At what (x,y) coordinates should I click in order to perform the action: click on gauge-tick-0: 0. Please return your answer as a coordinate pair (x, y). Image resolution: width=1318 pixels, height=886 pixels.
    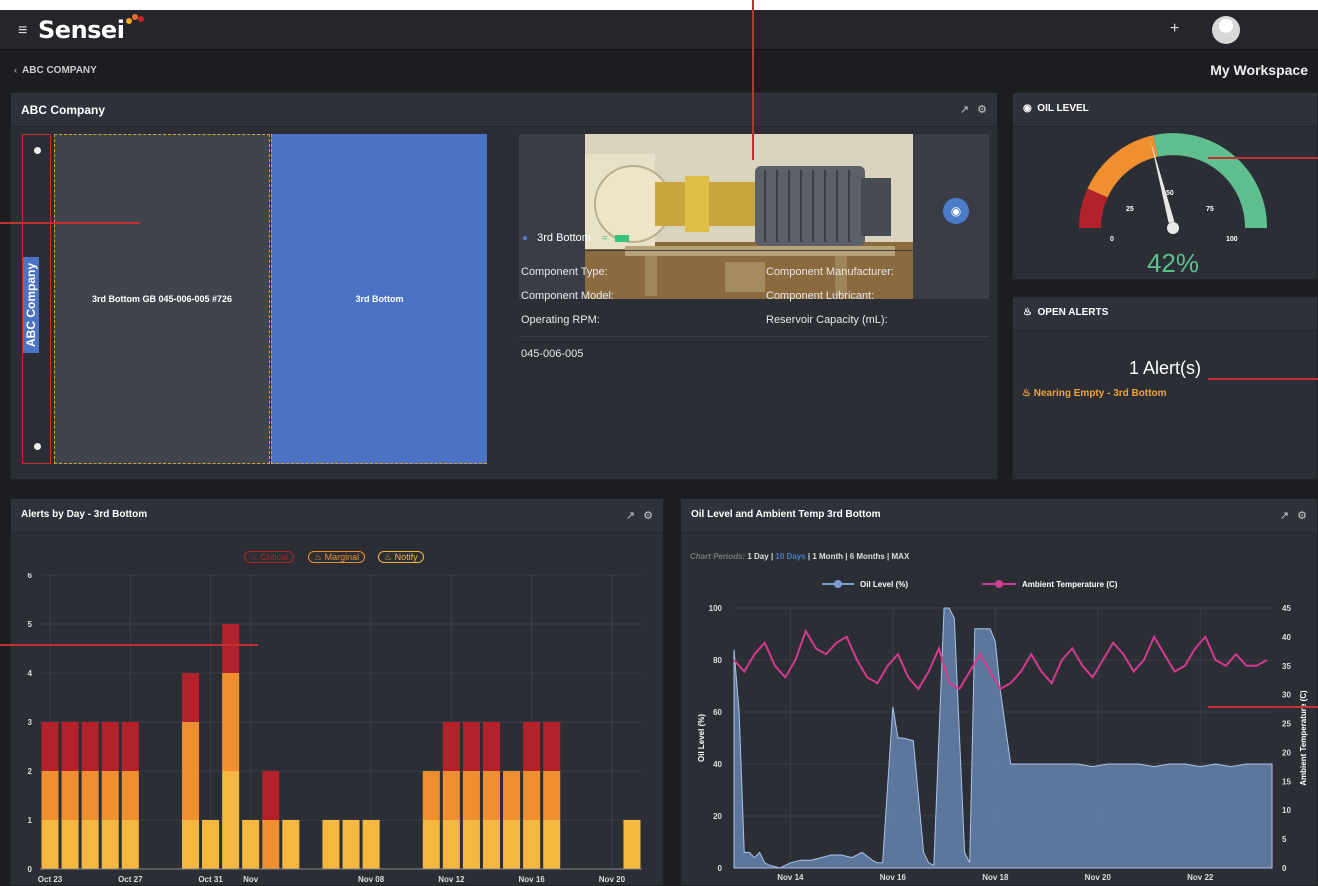
    Looking at the image, I should click on (1112, 239).